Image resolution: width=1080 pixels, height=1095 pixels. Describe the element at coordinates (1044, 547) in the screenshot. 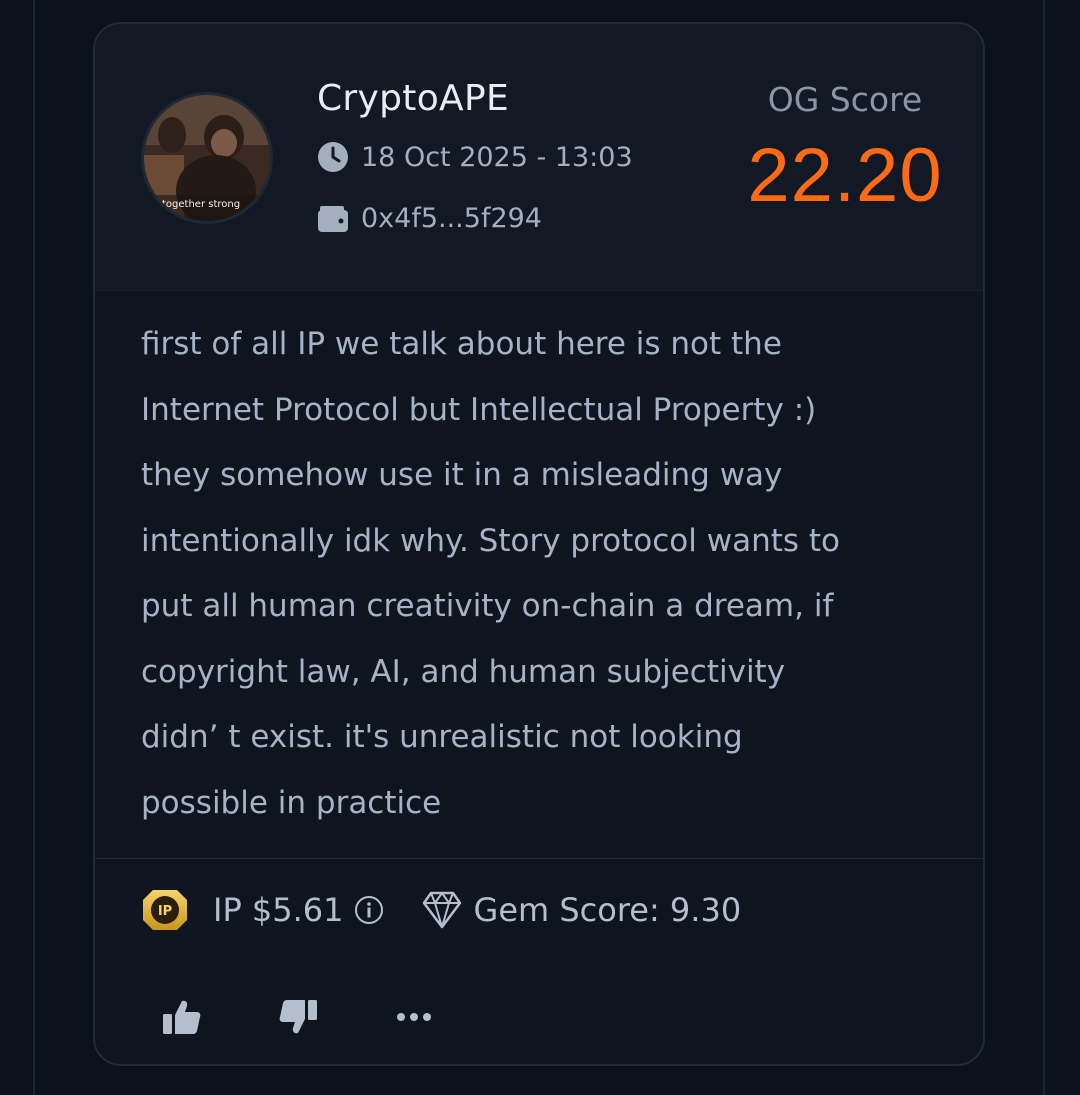

I see `page-rail-right` at that location.